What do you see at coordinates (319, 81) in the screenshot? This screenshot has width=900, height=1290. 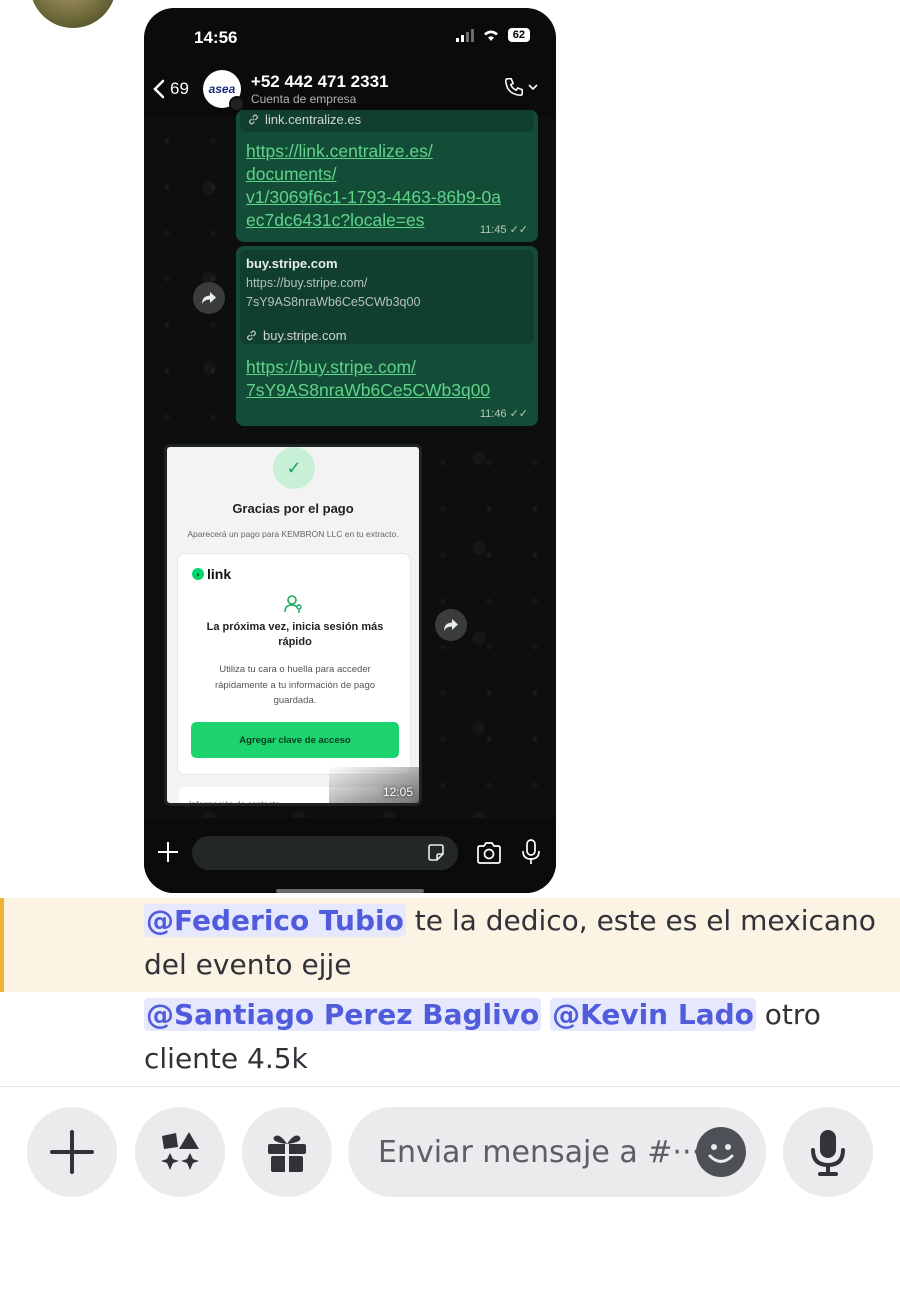 I see `contact-name: +52 442 471 2331` at bounding box center [319, 81].